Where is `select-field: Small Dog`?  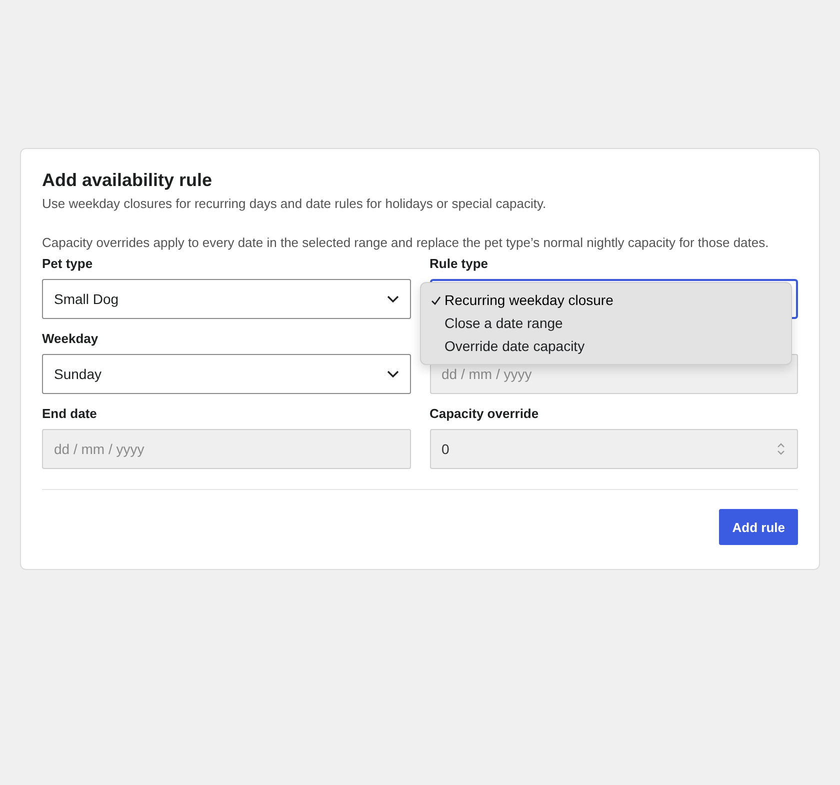
select-field: Small Dog is located at coordinates (226, 299).